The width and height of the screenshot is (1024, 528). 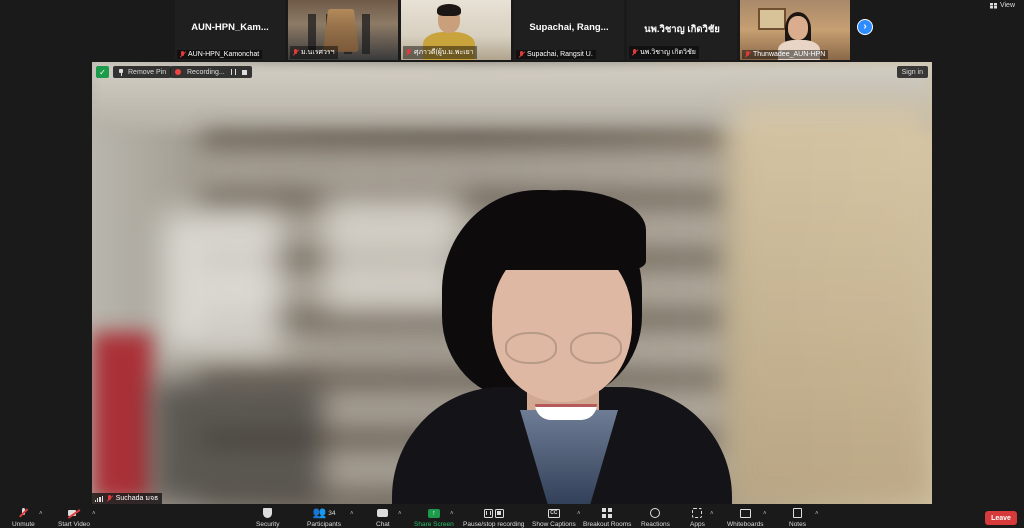 I want to click on stop-recording-icon, so click(x=244, y=72).